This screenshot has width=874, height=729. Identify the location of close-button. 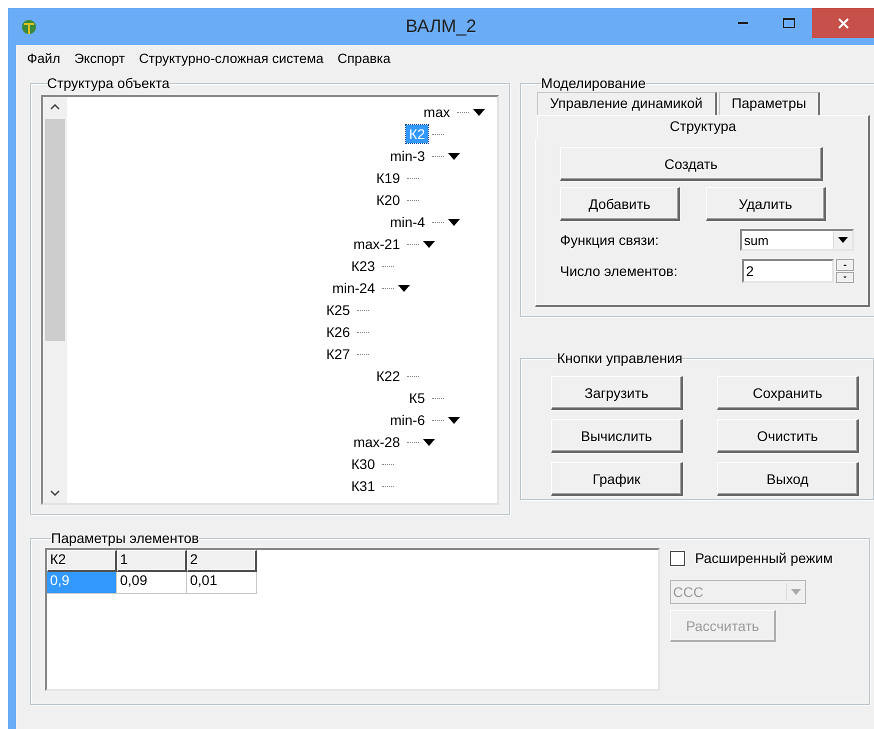
(843, 23).